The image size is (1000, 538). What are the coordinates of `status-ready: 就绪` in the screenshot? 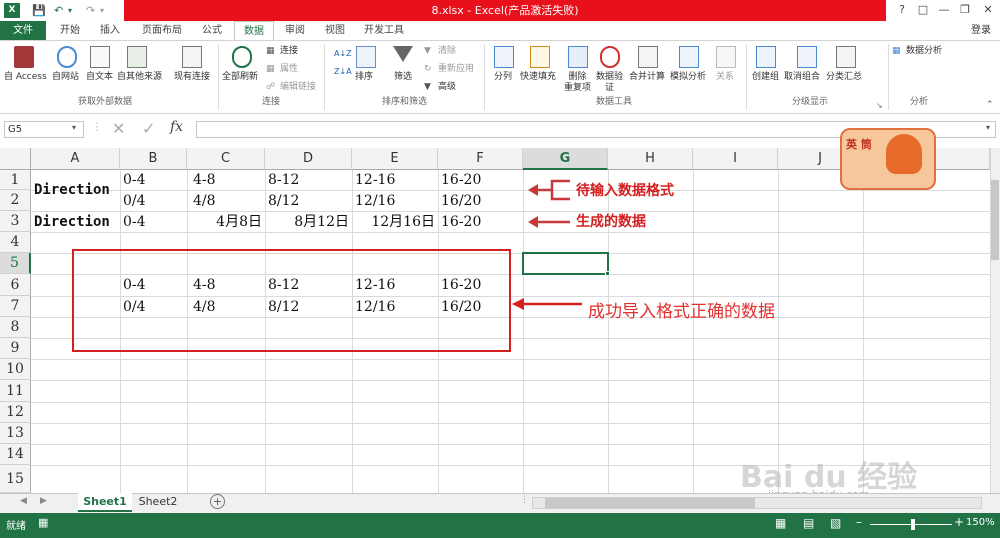 It's located at (16, 526).